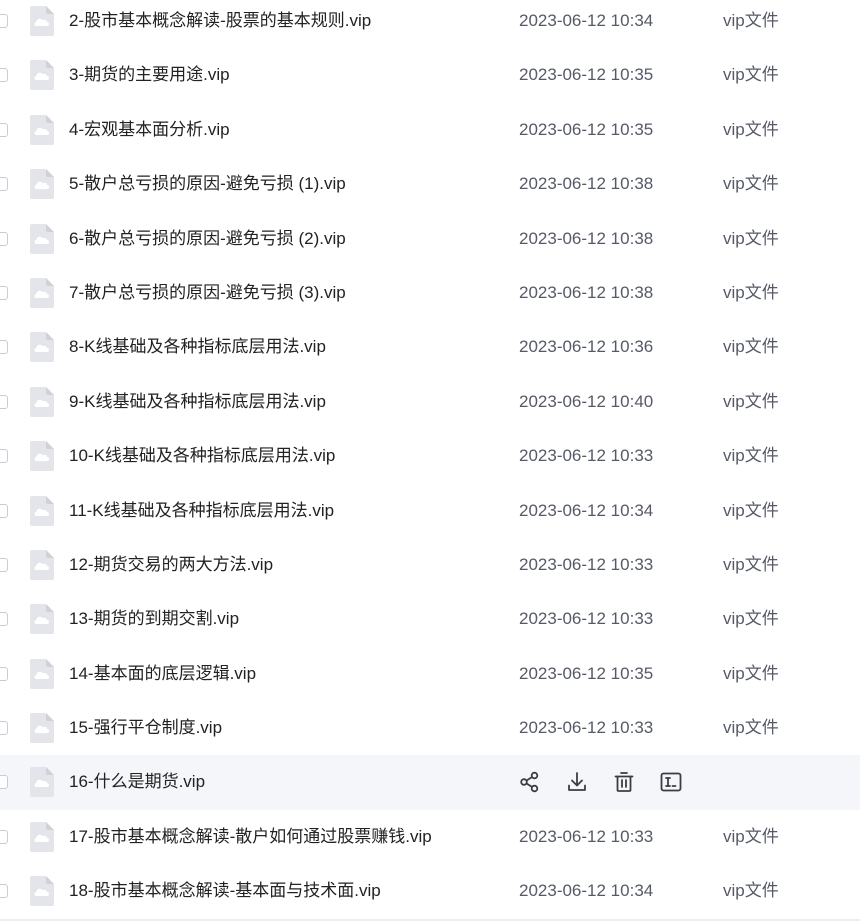  What do you see at coordinates (600, 782) in the screenshot?
I see `row-actions` at bounding box center [600, 782].